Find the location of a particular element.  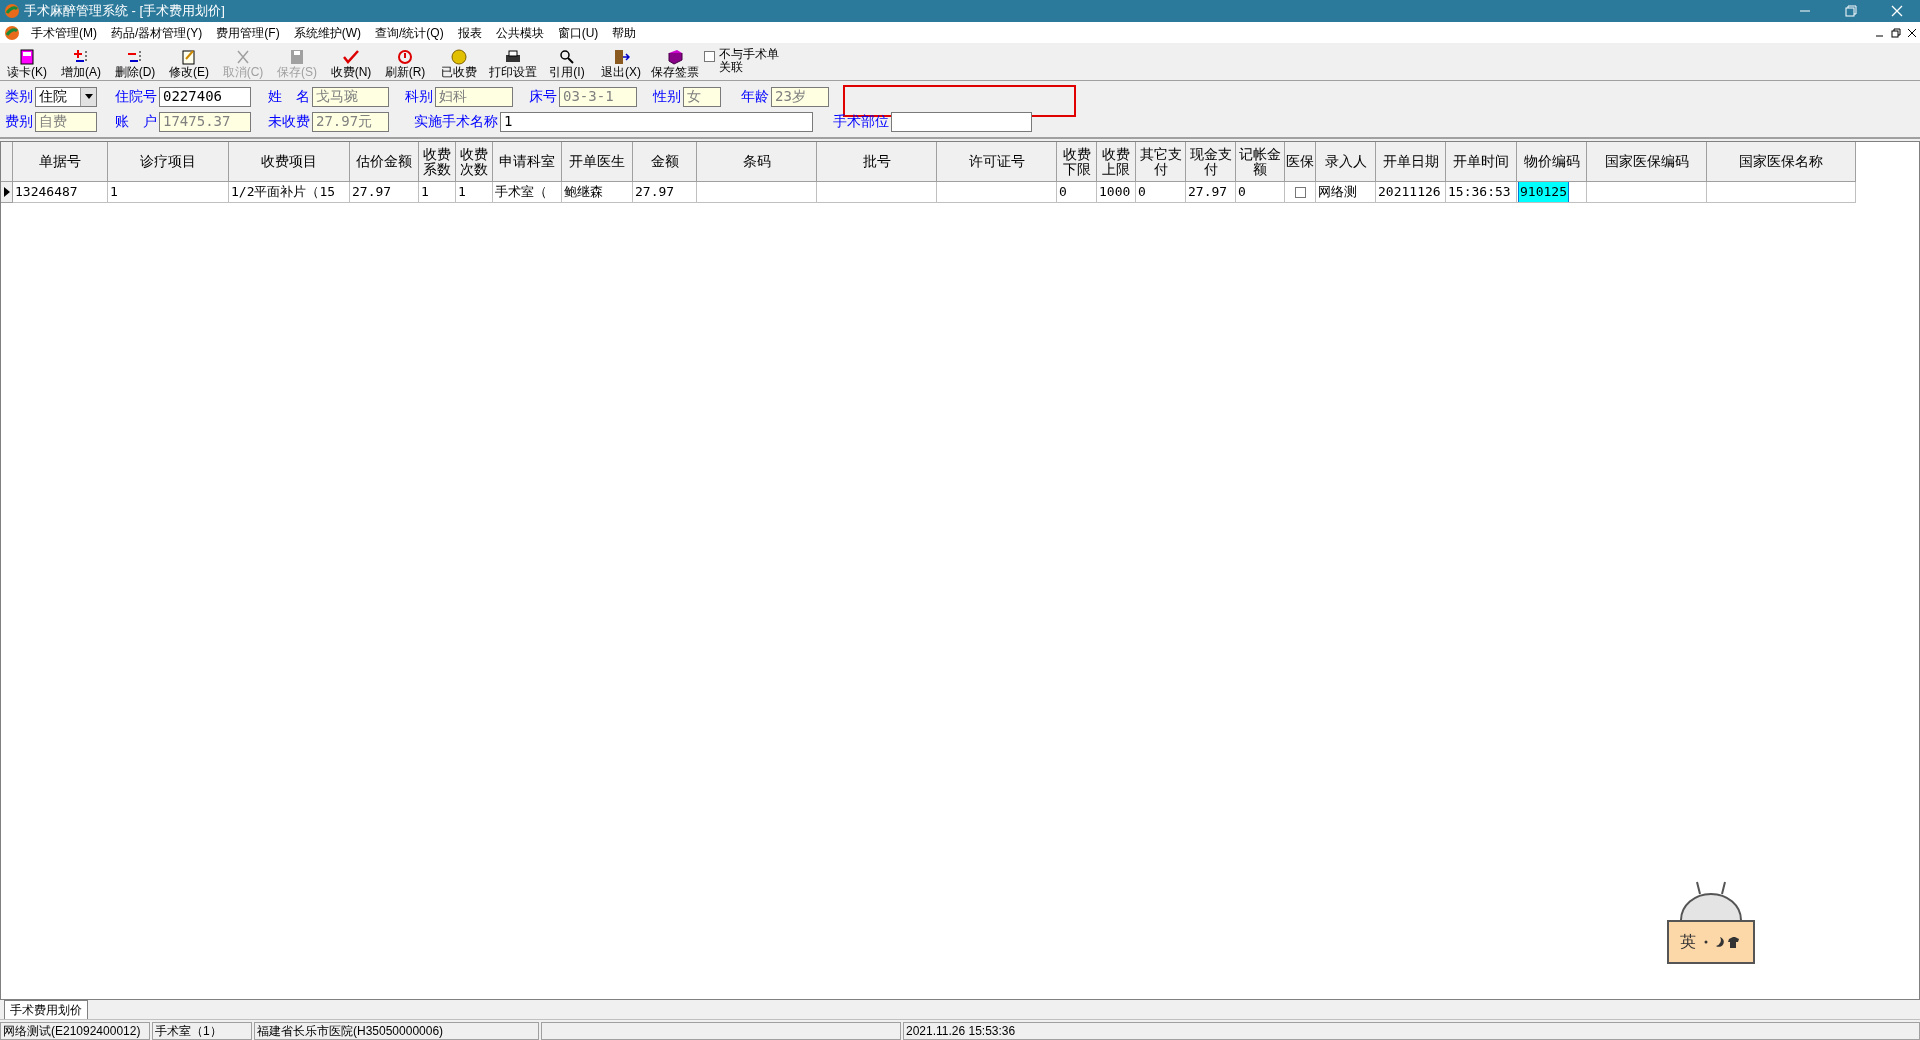

column-header: 申请科室 is located at coordinates (527, 162).